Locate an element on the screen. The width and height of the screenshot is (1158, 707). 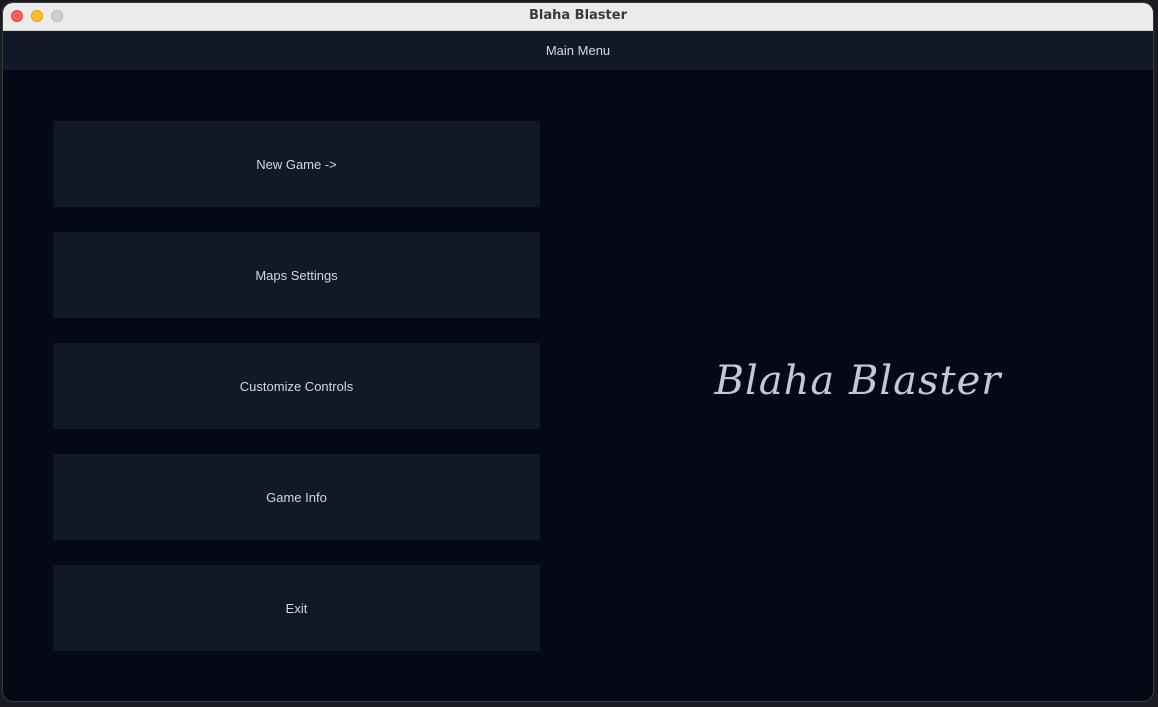
page-title: Main Menu is located at coordinates (578, 50).